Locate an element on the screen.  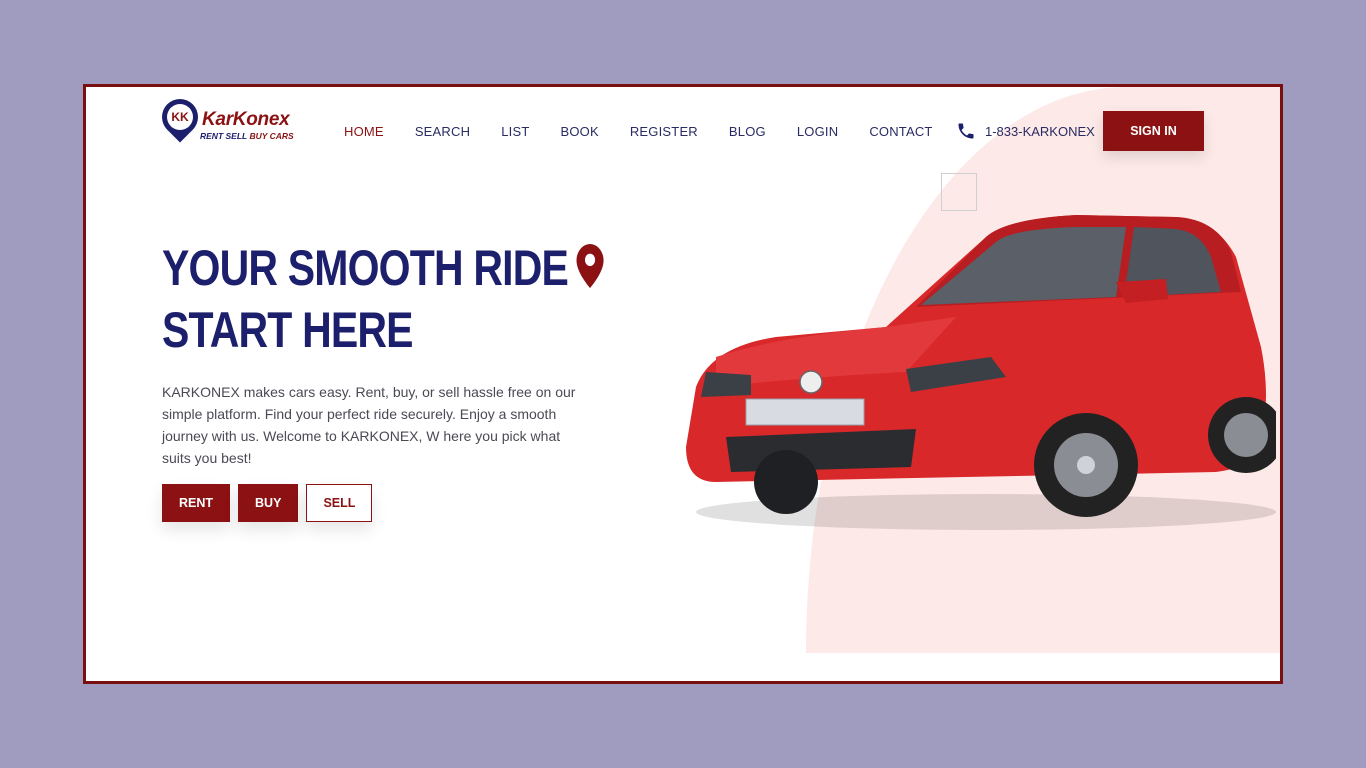
brand-logo: KK KarKonex RENT SELL BUY CARS is located at coordinates (228, 120).